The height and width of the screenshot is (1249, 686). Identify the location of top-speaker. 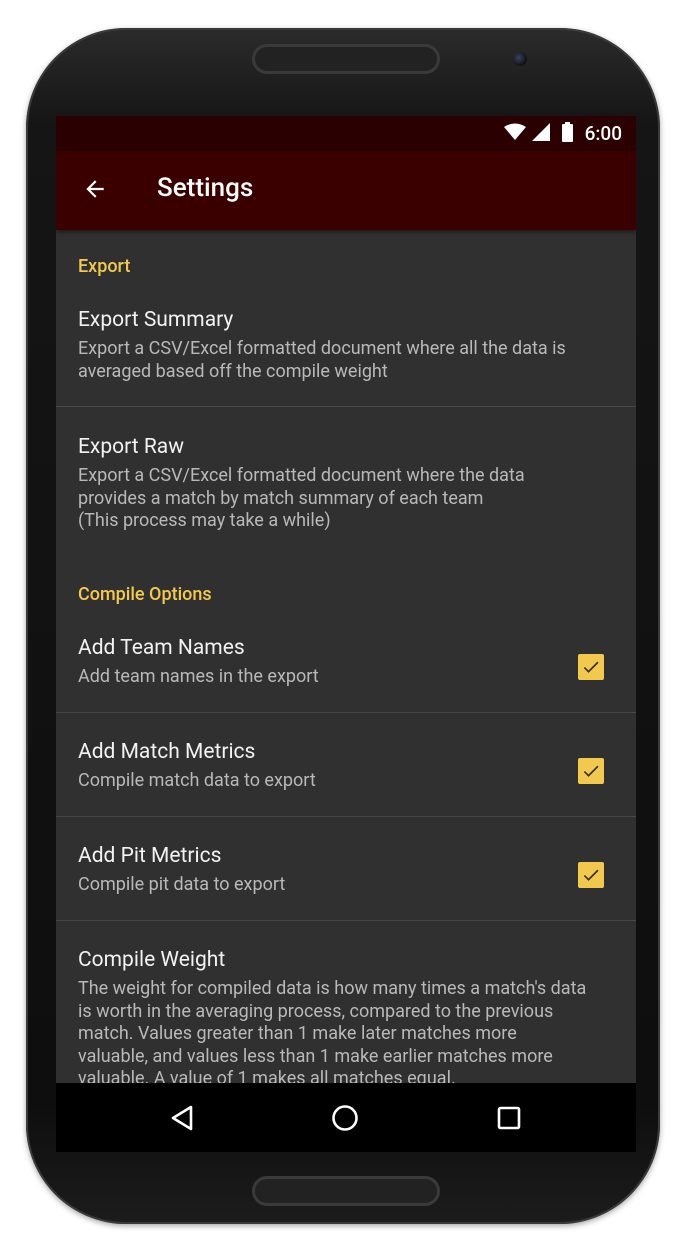
(346, 59).